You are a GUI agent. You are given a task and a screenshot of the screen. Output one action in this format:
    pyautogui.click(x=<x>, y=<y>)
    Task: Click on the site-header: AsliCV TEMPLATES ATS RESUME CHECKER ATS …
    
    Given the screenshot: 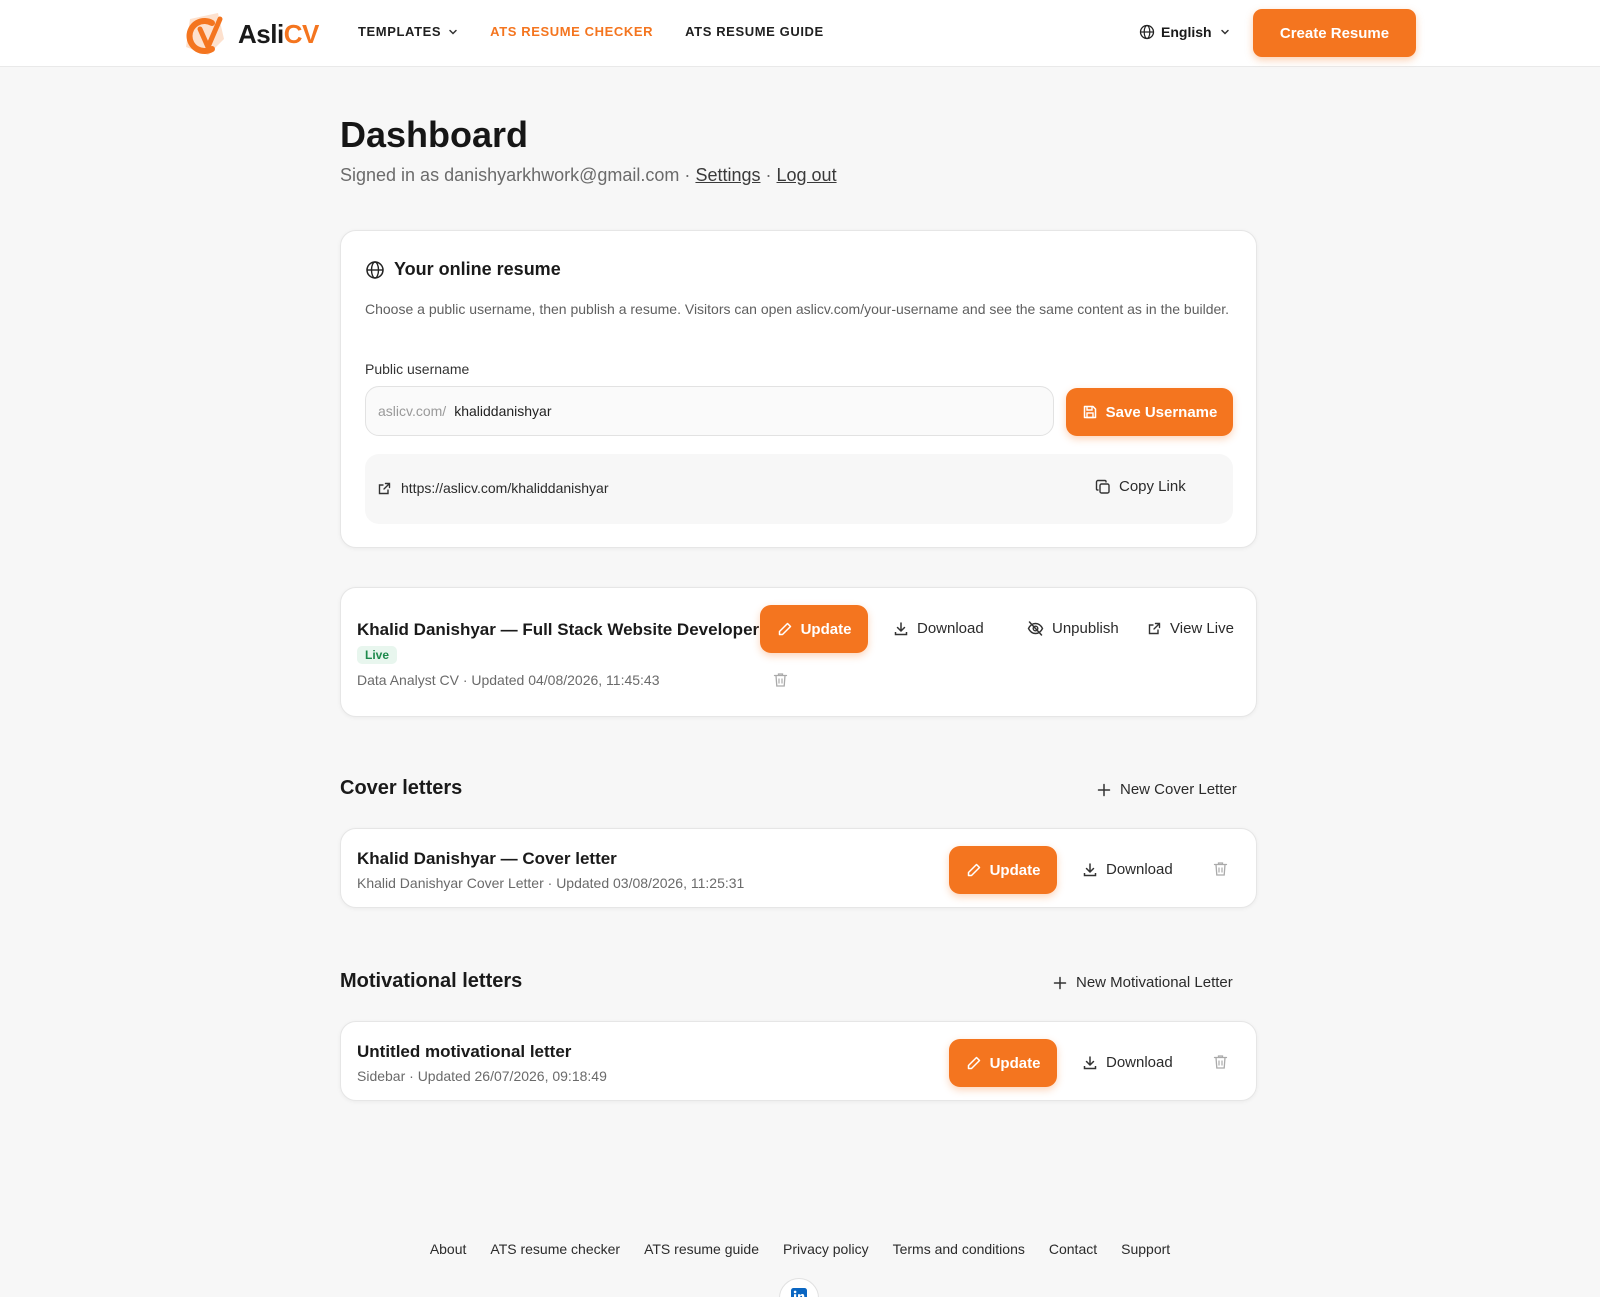 What is the action you would take?
    pyautogui.click(x=800, y=33)
    